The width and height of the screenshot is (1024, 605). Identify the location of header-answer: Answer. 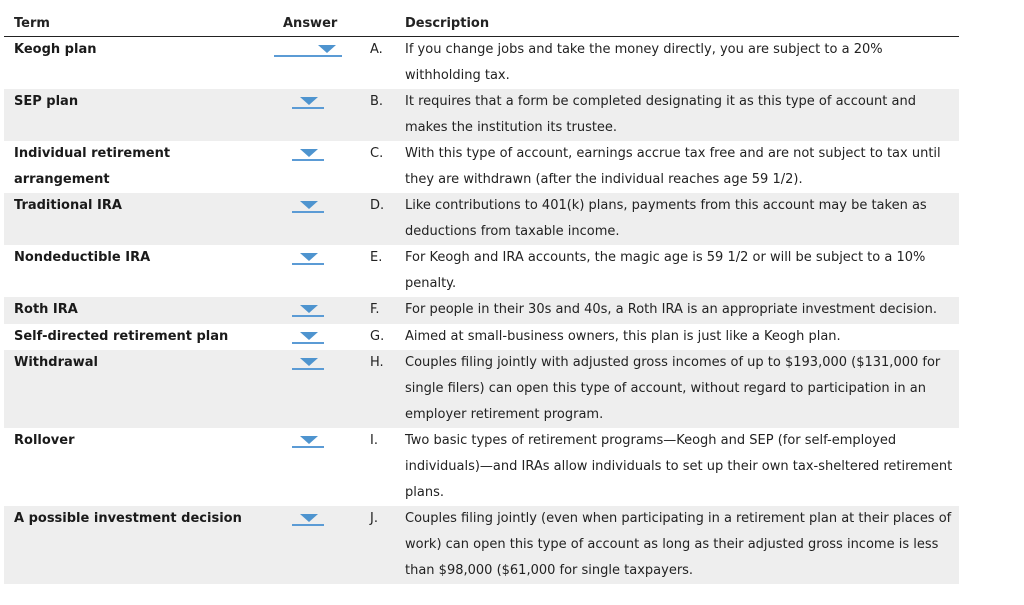
(310, 23).